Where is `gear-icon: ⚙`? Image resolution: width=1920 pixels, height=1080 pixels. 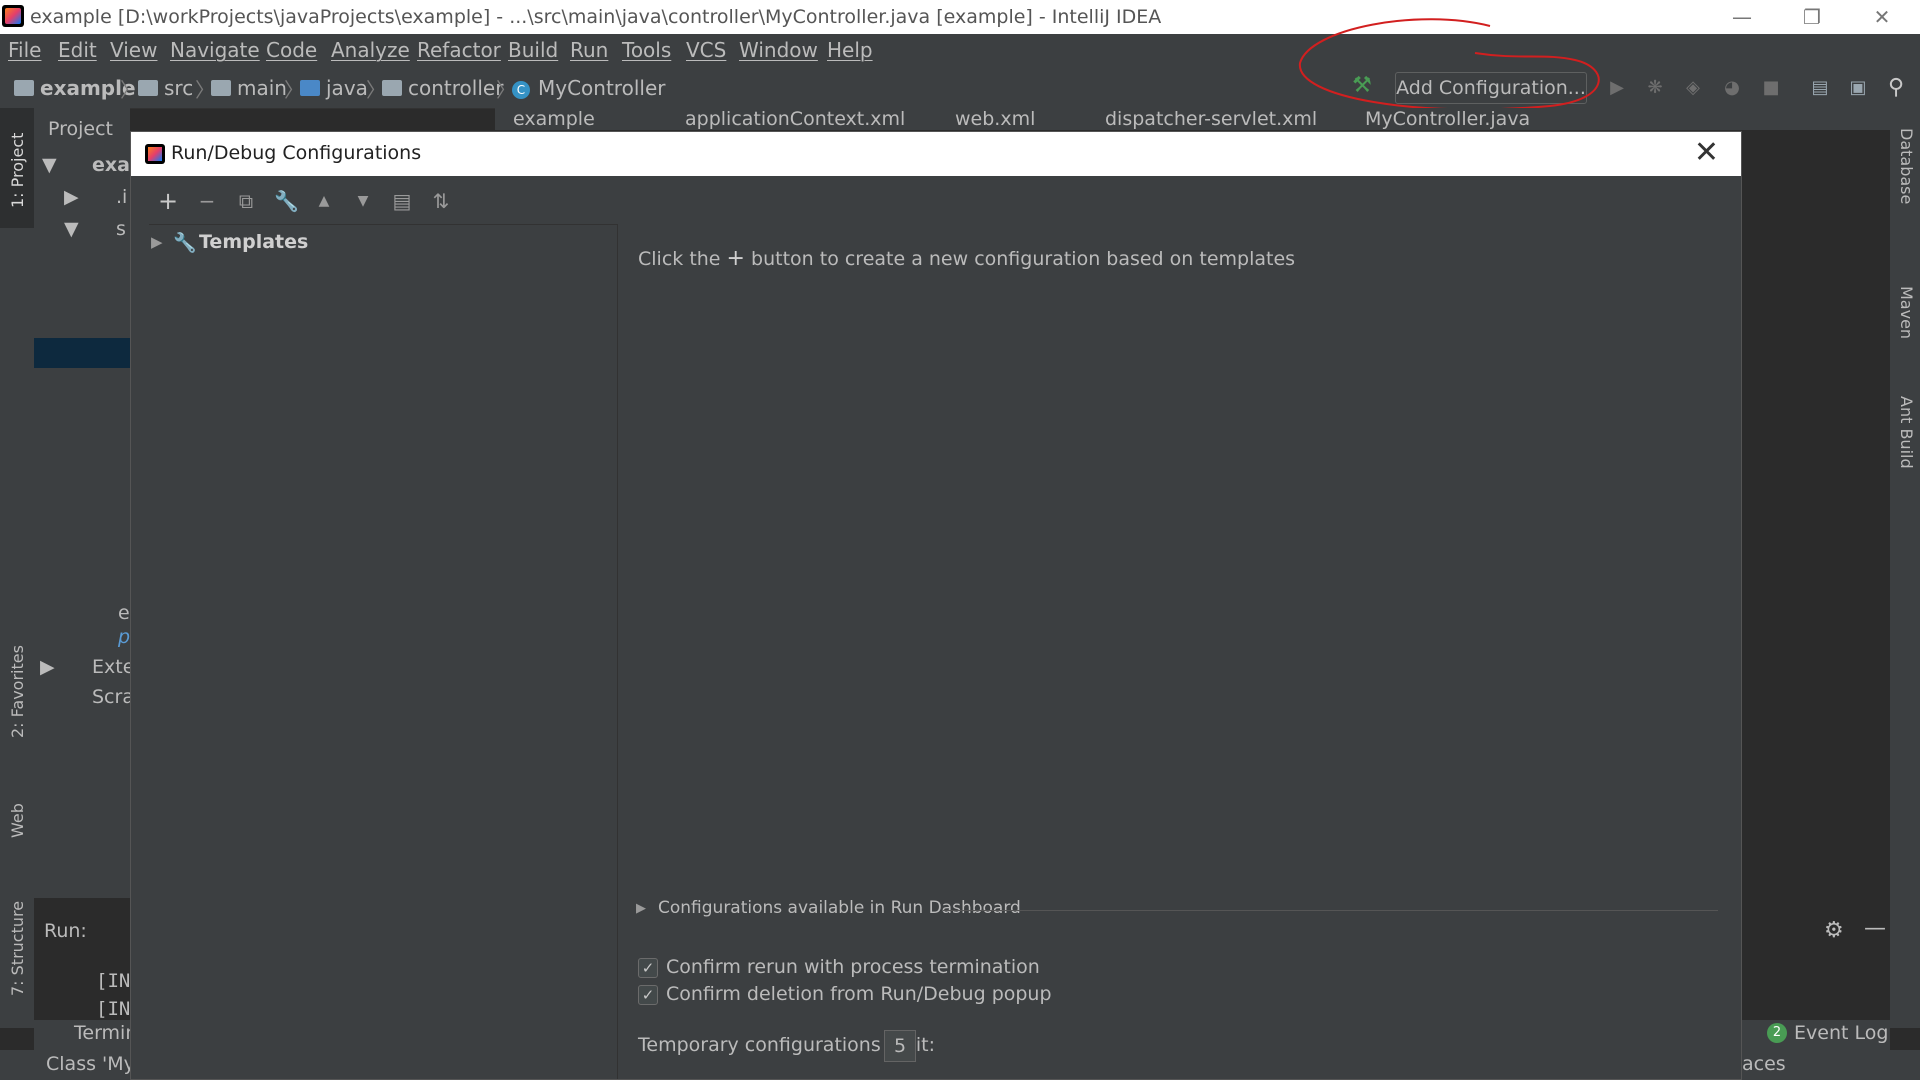 gear-icon: ⚙ is located at coordinates (1834, 930).